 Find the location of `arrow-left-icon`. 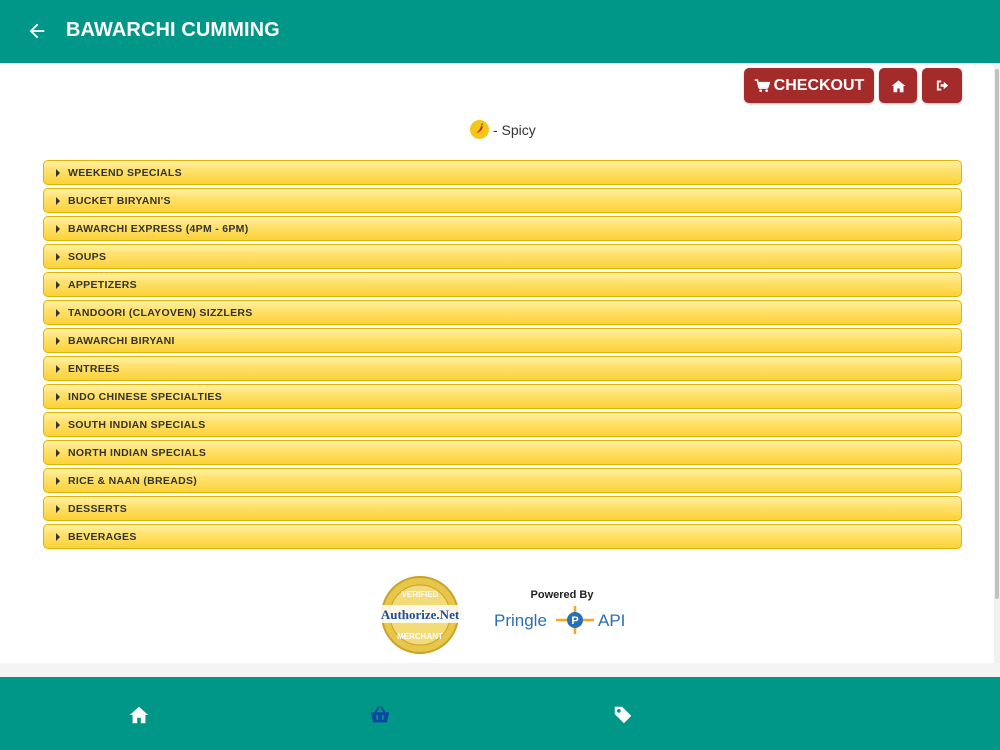

arrow-left-icon is located at coordinates (37, 31).